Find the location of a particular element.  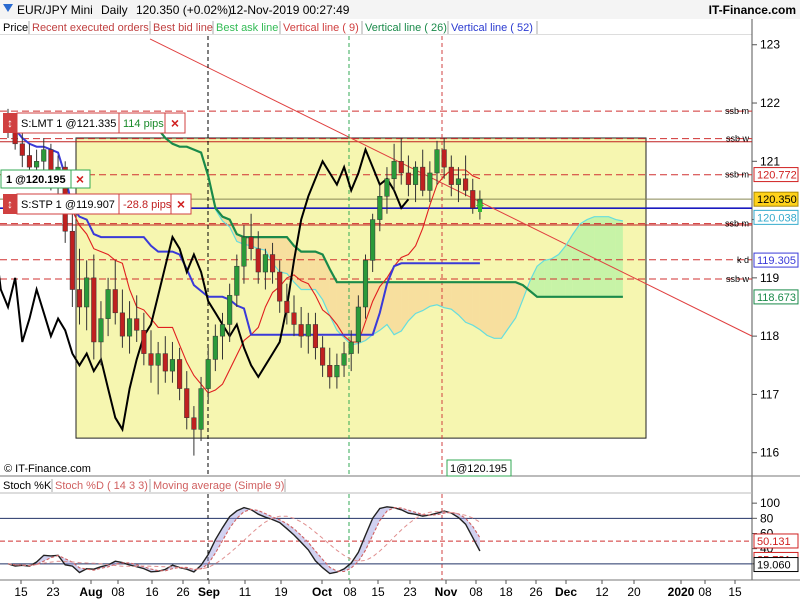

order-position: 1 @120.195 × is located at coordinates (45, 179).